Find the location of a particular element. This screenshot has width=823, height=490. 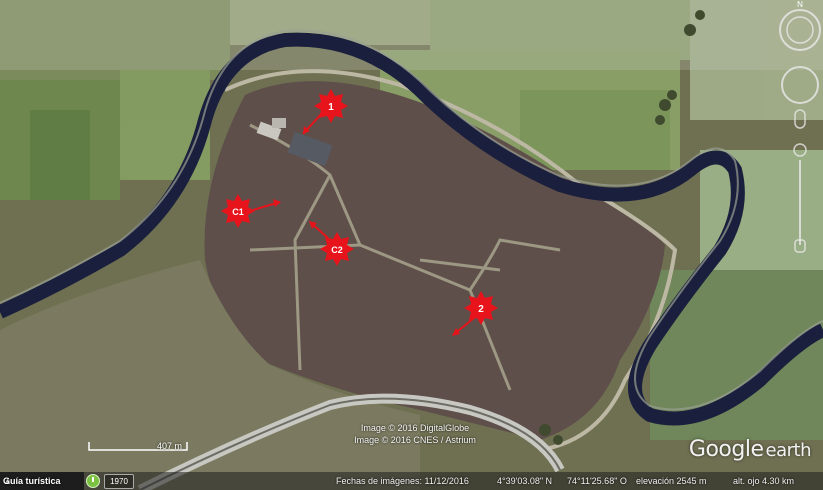

historical-imagery-icon is located at coordinates (93, 481).